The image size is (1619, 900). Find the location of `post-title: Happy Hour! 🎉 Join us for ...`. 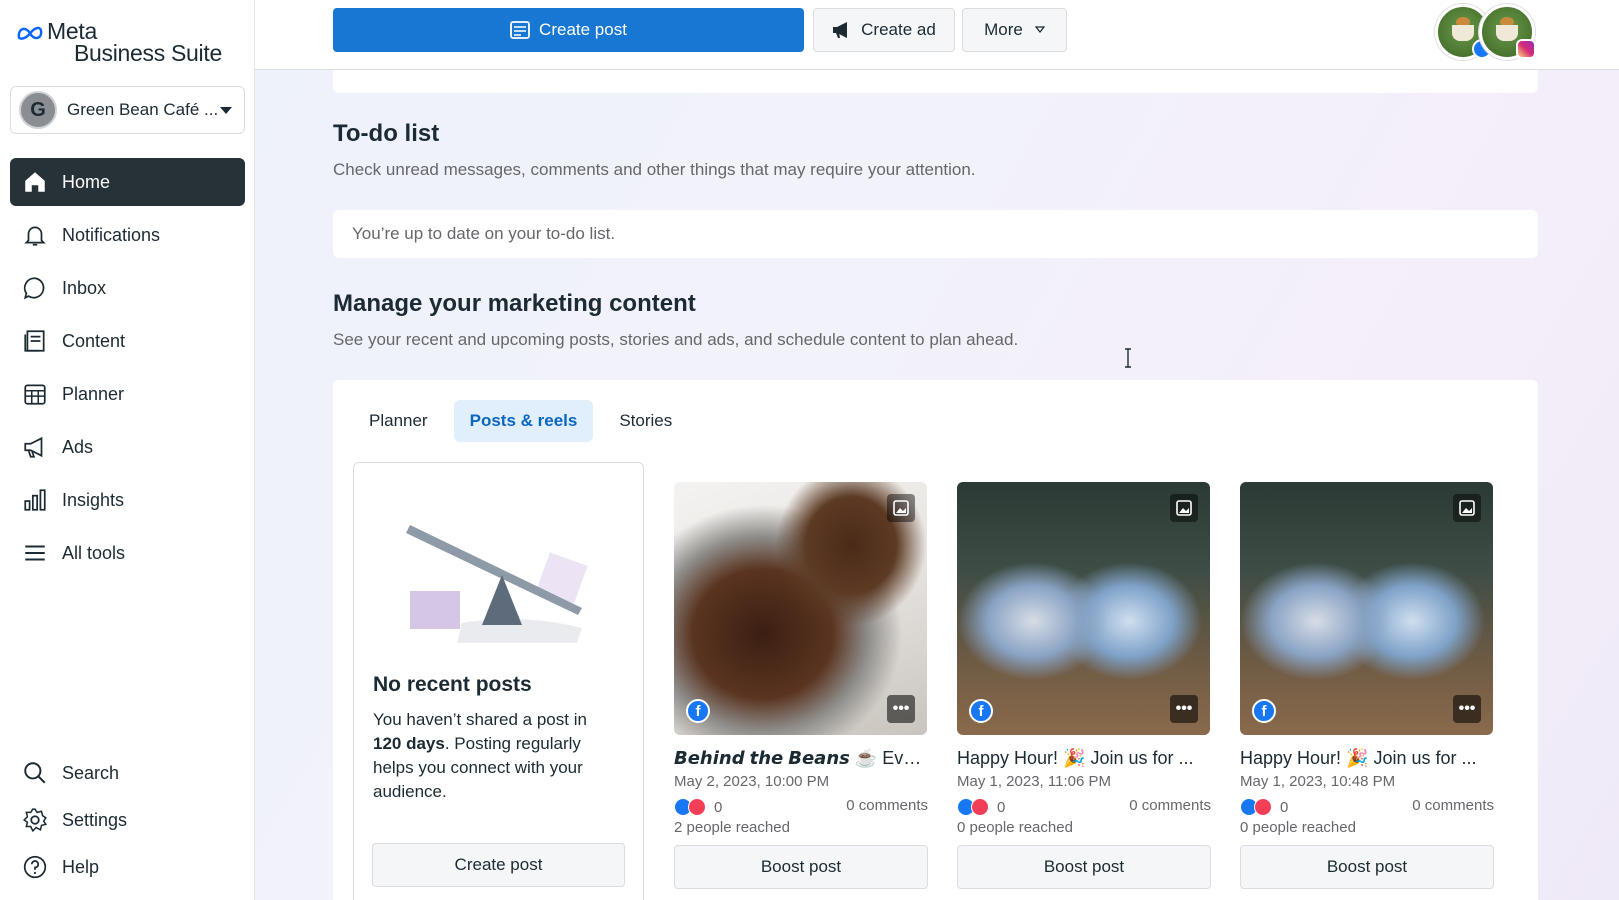

post-title: Happy Hour! 🎉 Join us for ... is located at coordinates (1075, 758).